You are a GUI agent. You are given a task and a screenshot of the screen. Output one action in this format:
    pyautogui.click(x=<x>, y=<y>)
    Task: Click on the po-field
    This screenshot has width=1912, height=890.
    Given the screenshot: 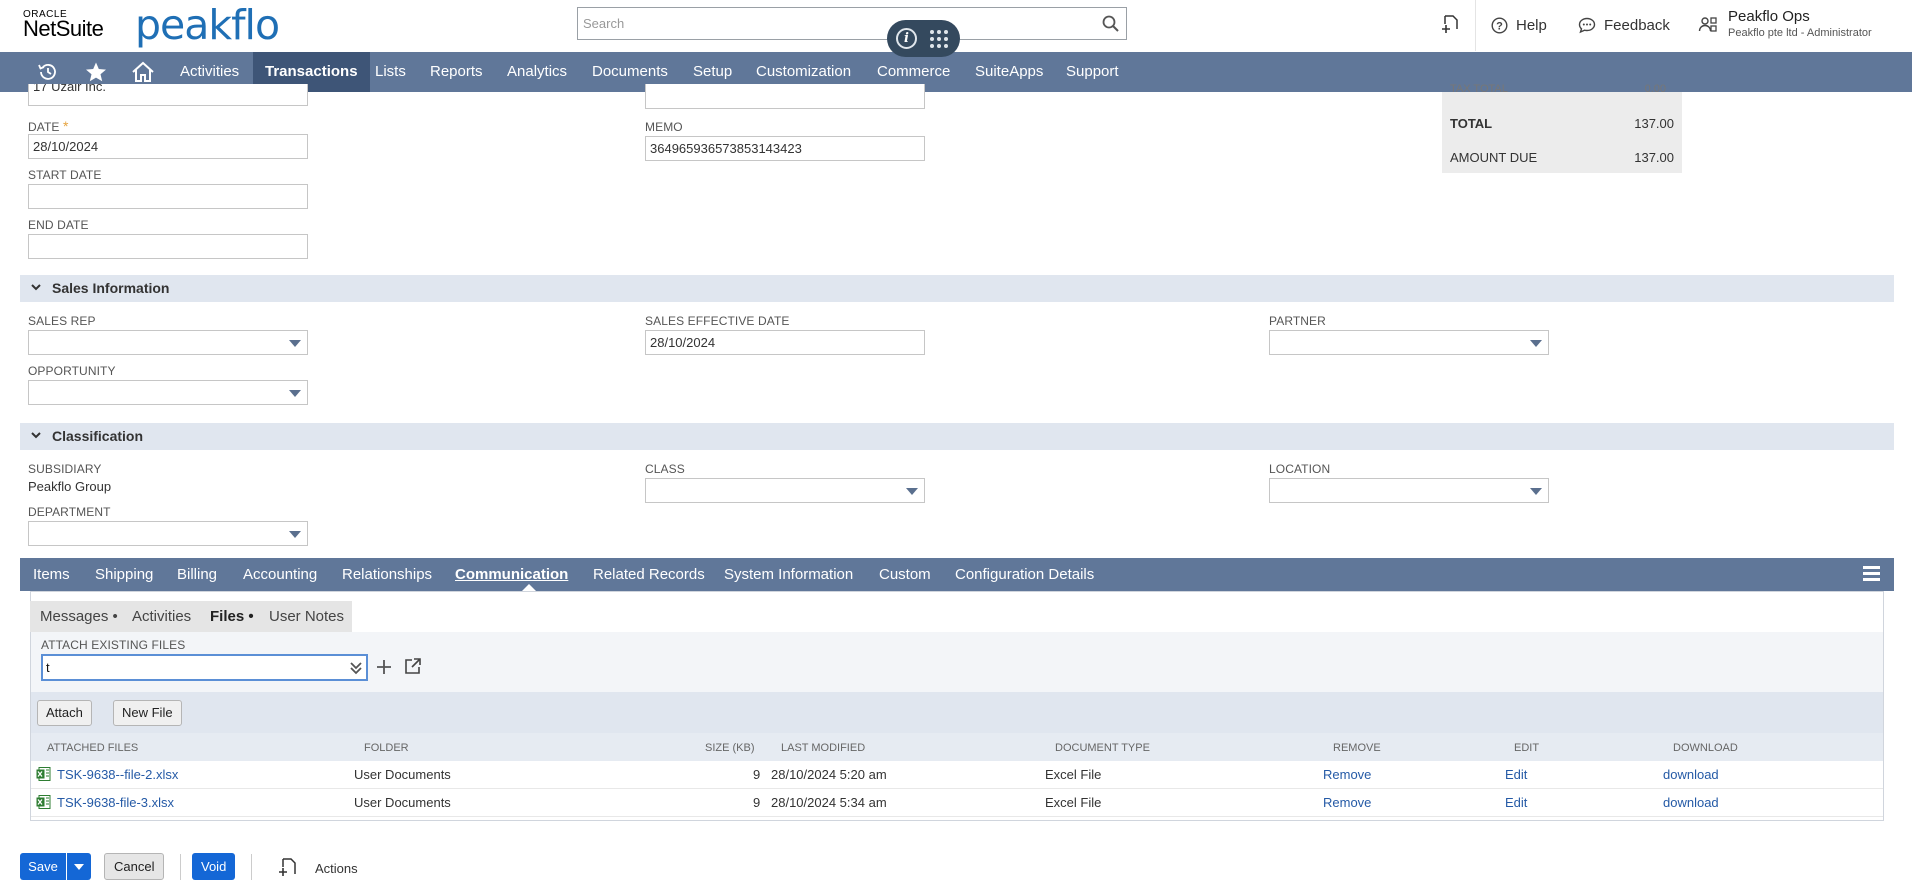 What is the action you would take?
    pyautogui.click(x=785, y=96)
    